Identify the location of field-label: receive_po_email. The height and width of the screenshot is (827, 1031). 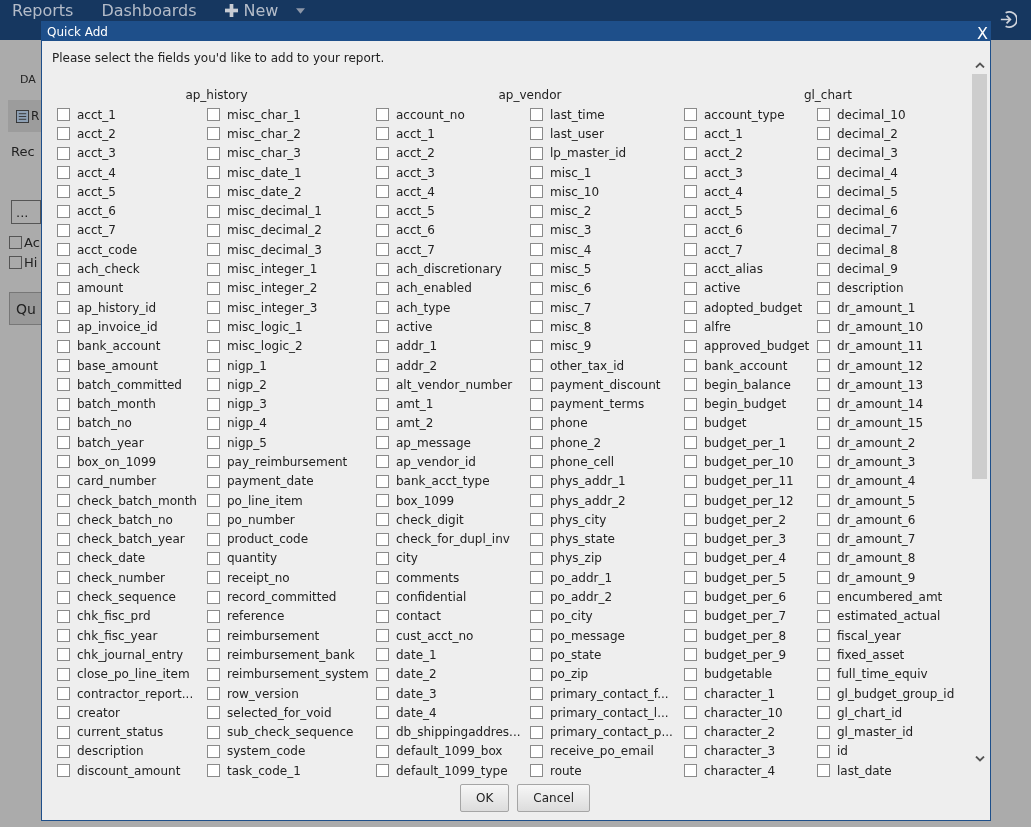
(602, 751).